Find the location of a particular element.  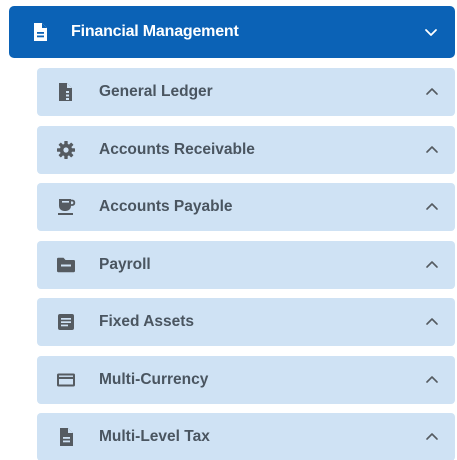

gear-icon is located at coordinates (66, 150).